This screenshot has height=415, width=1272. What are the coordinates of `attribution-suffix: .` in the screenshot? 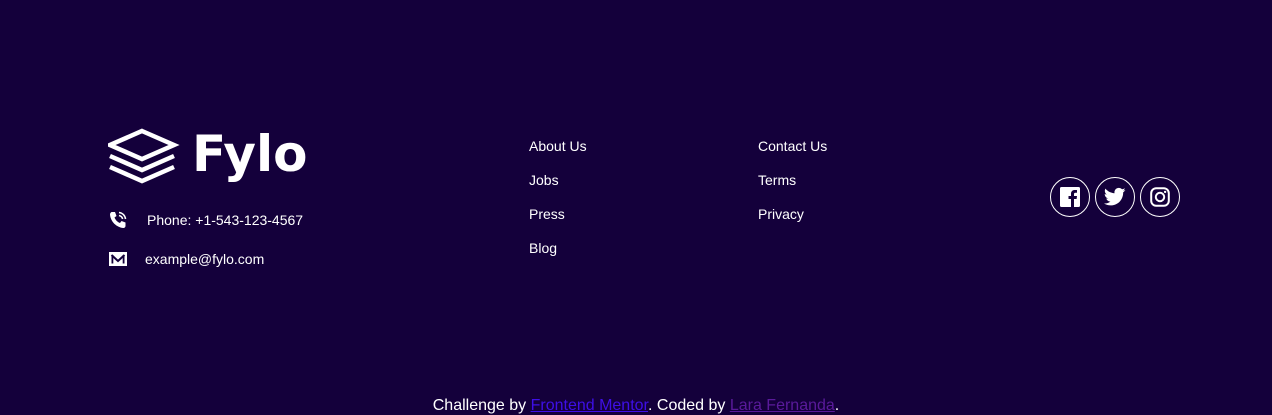 It's located at (837, 405).